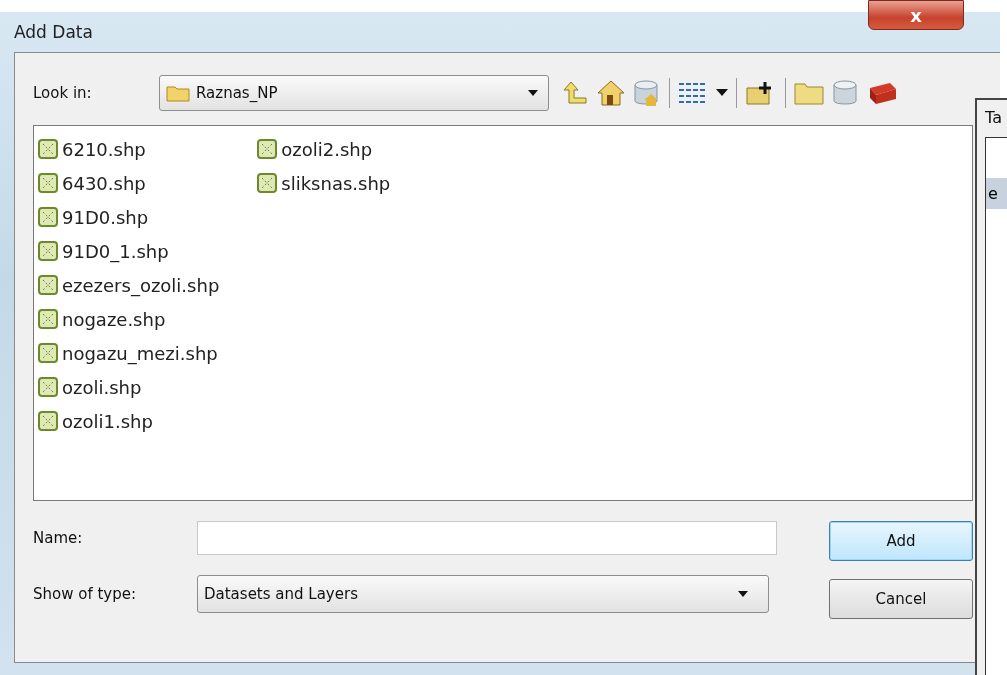 The height and width of the screenshot is (675, 1007). Describe the element at coordinates (611, 93) in the screenshot. I see `home-icon` at that location.